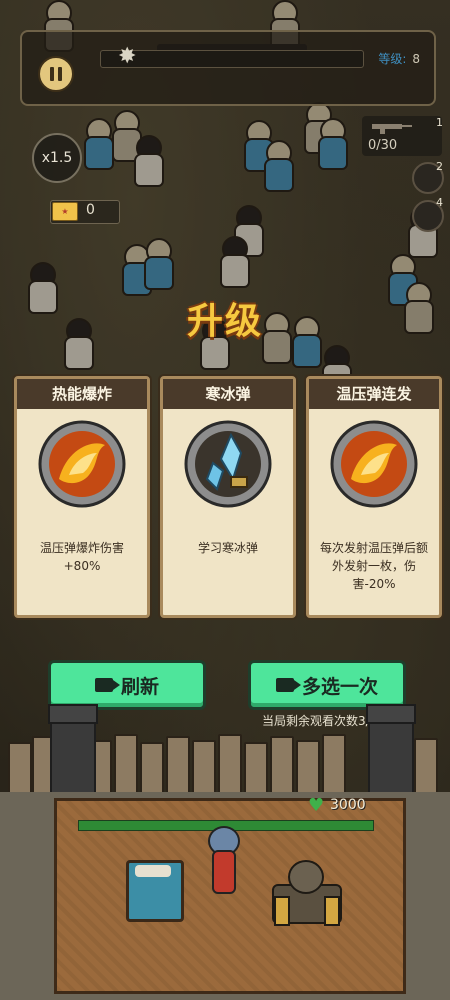 The image size is (450, 1000). What do you see at coordinates (392, 129) in the screenshot?
I see `rifle-icon` at bounding box center [392, 129].